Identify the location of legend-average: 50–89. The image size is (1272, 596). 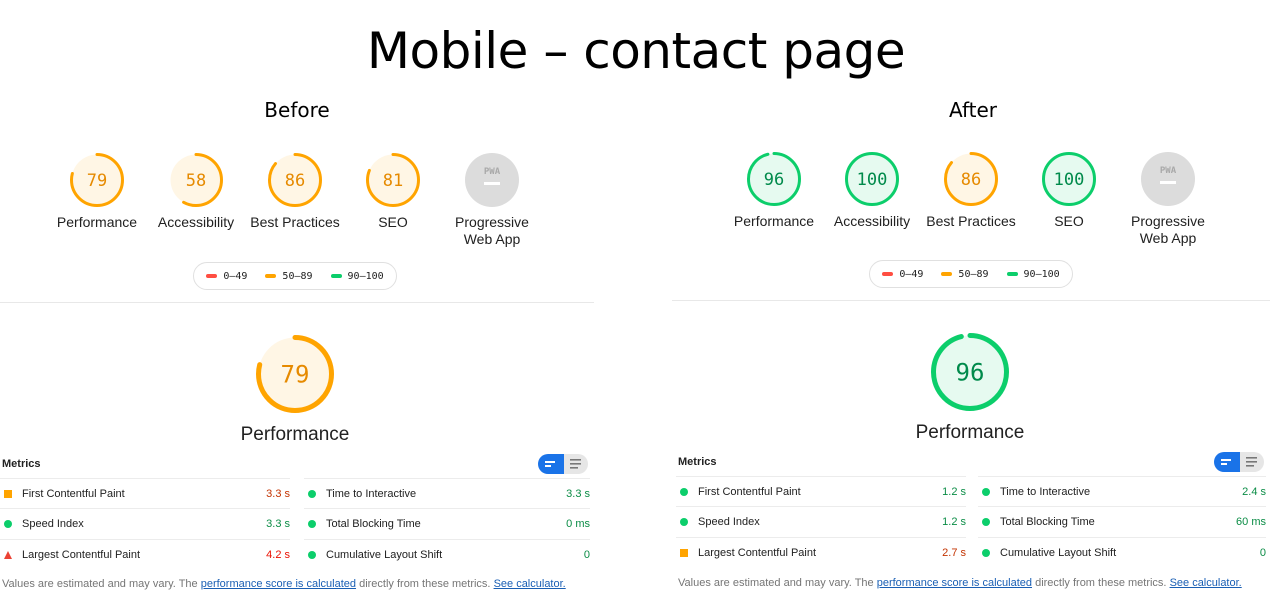
(289, 276).